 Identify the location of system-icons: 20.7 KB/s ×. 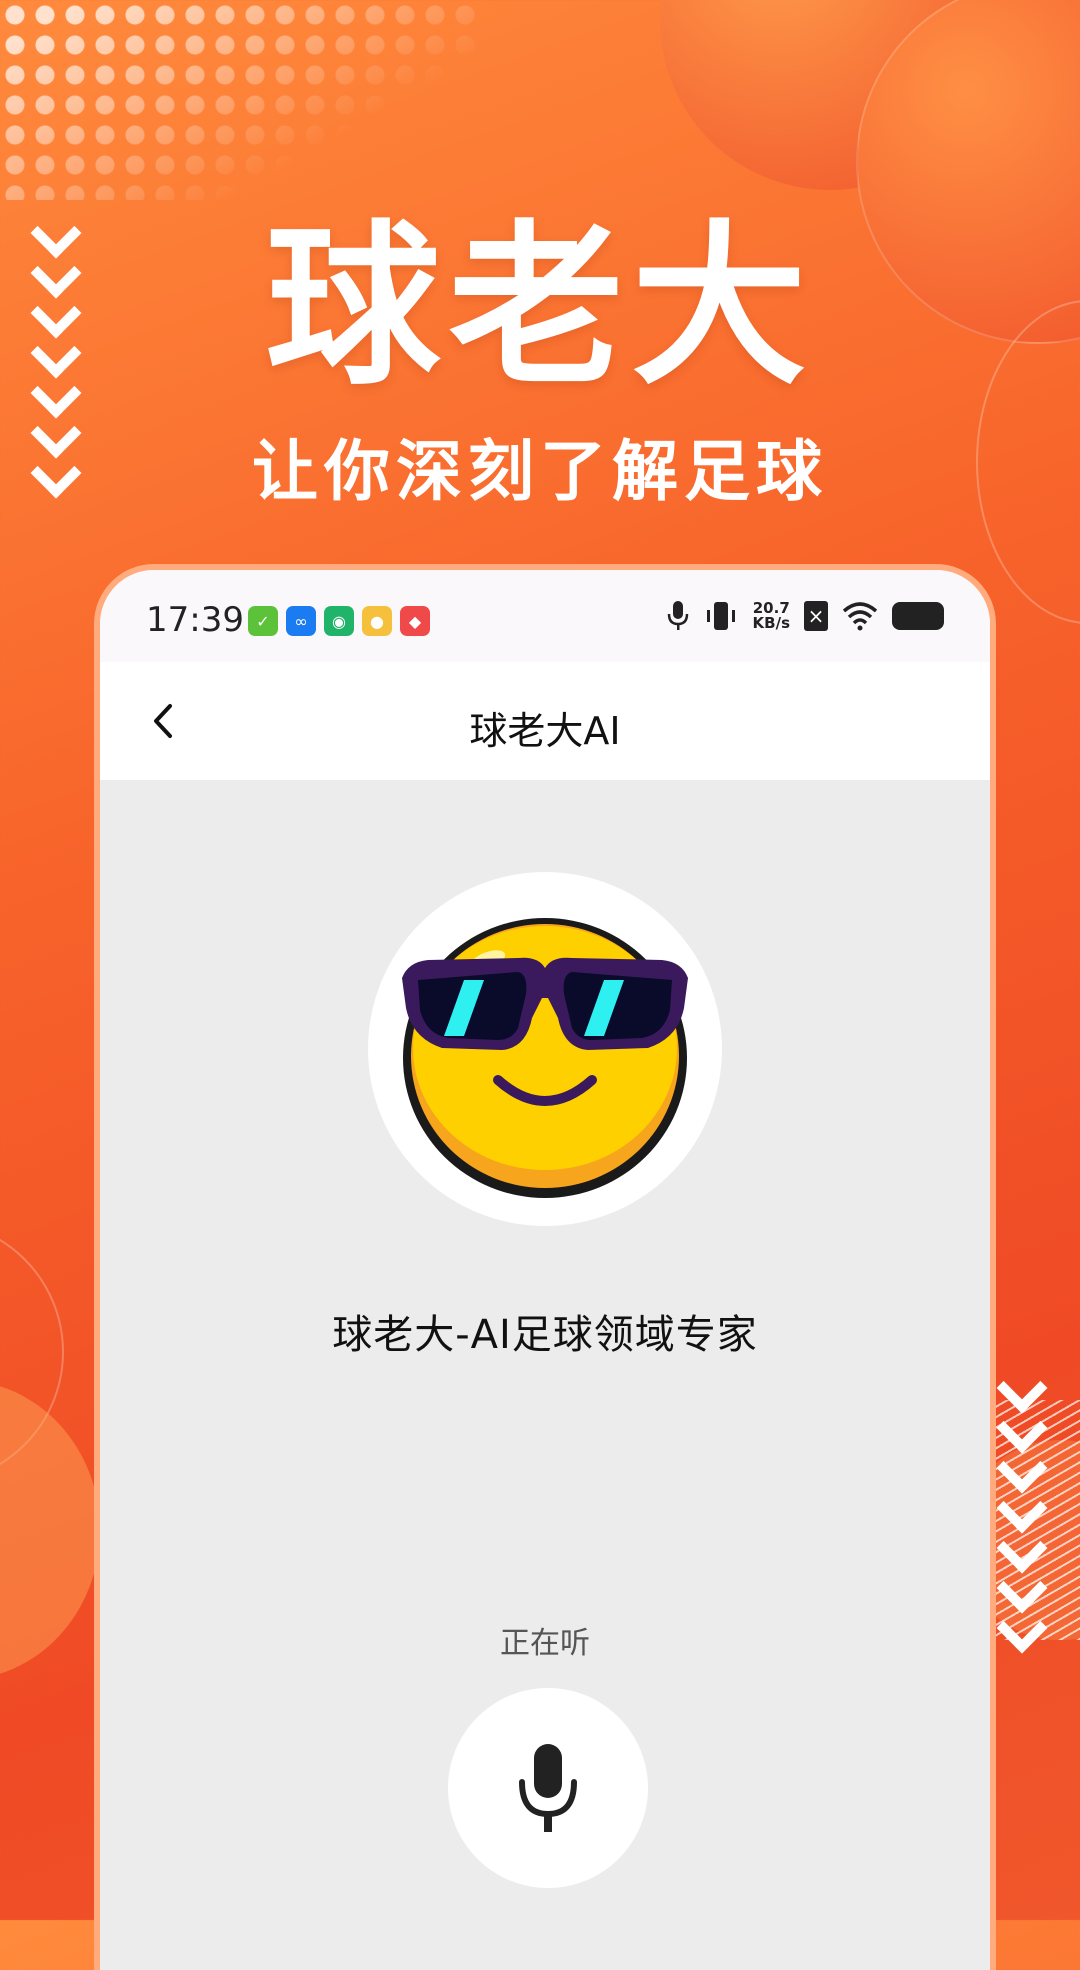
(805, 616).